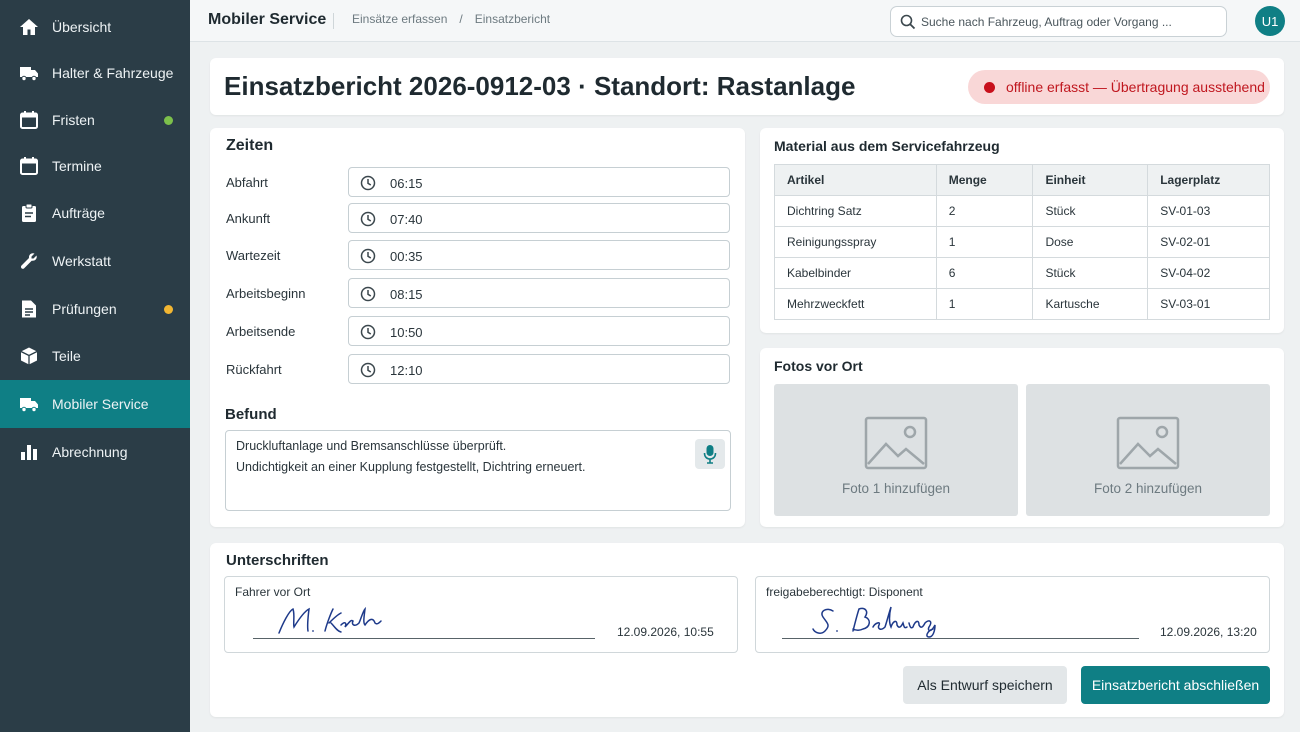 This screenshot has width=1300, height=732. I want to click on time-field-ankunft: 07:40, so click(539, 218).